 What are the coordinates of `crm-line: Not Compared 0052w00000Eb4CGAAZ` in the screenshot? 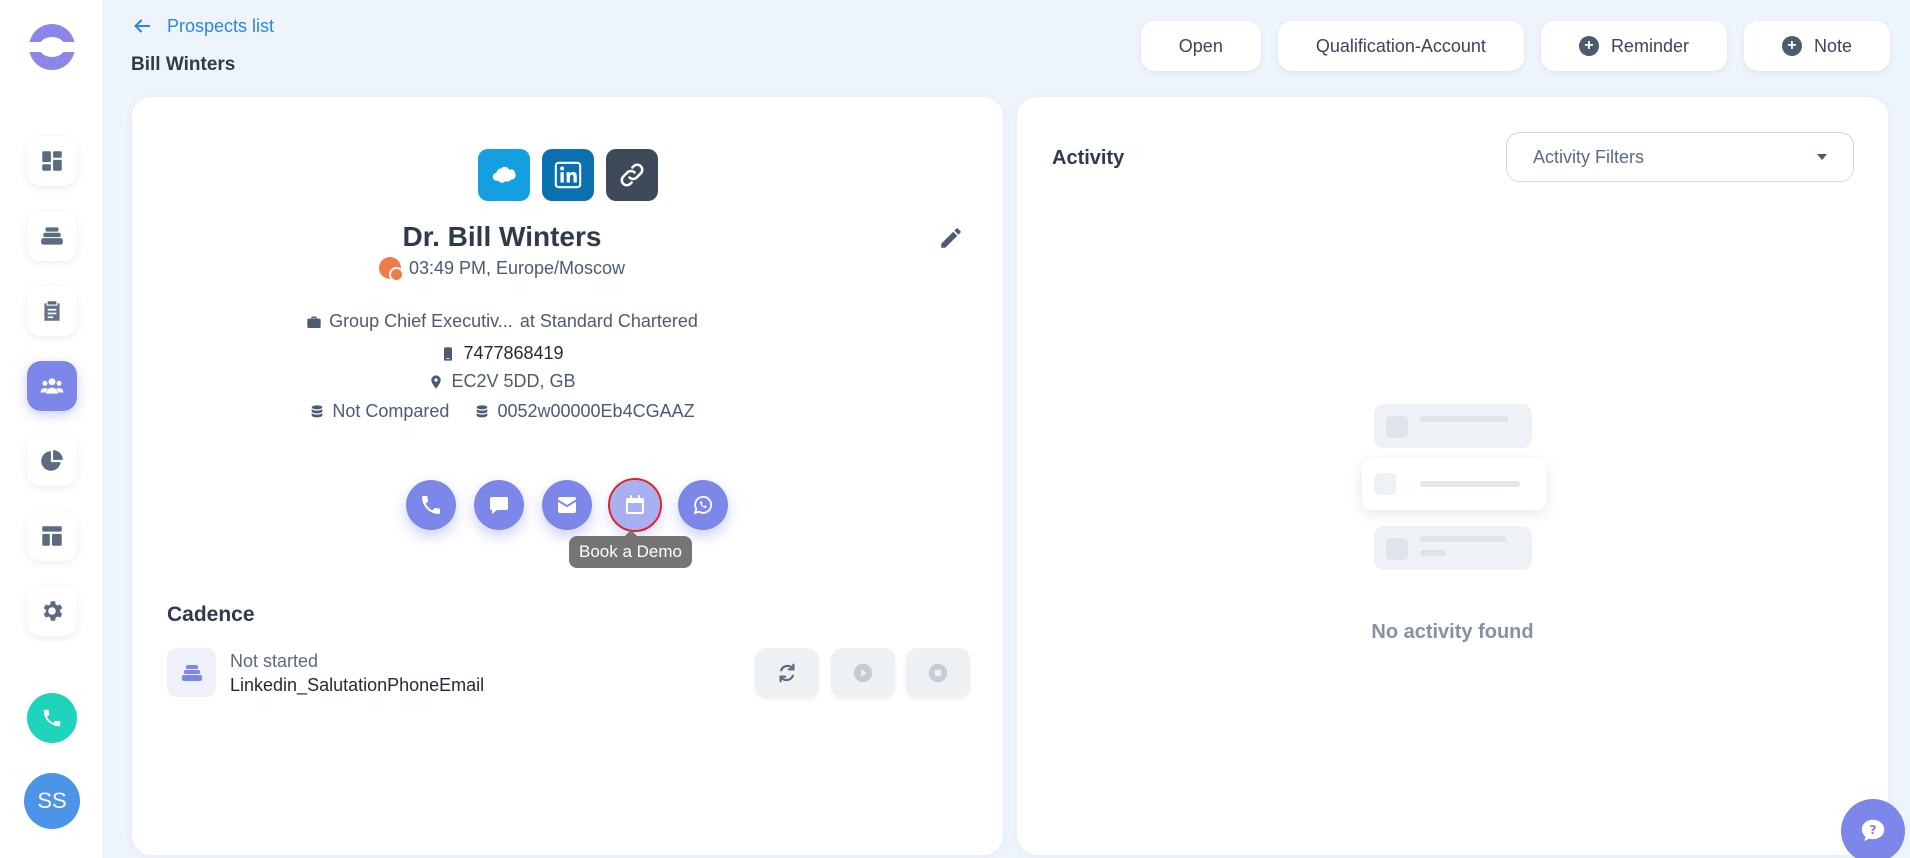 It's located at (502, 411).